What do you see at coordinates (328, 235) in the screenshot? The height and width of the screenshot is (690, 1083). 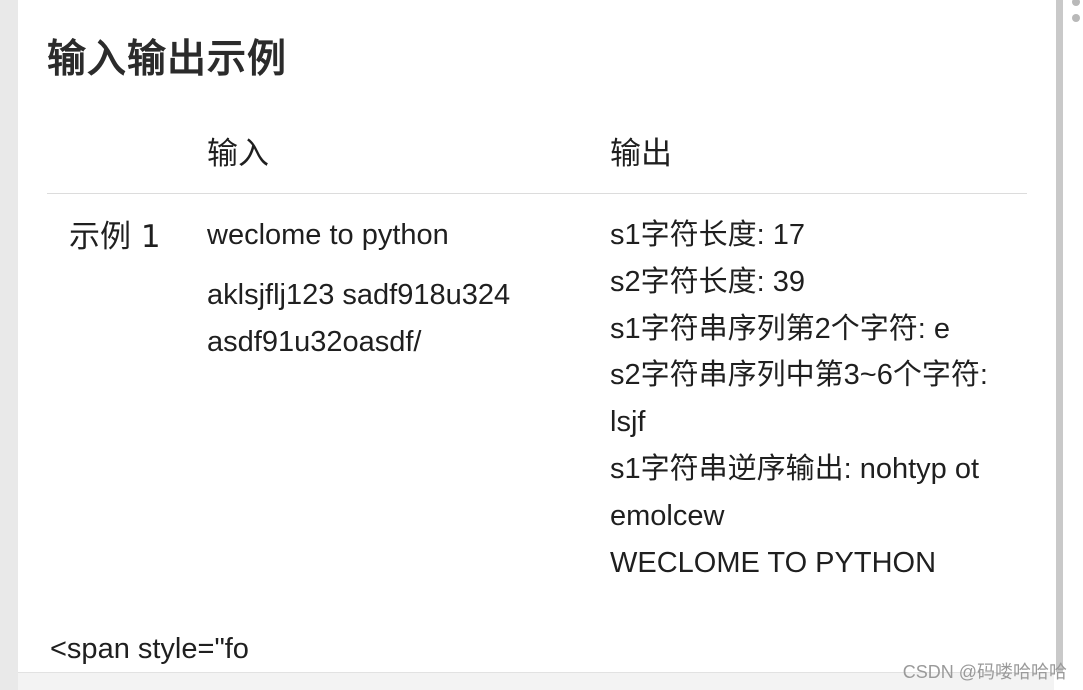 I see `input-line: weclome to python` at bounding box center [328, 235].